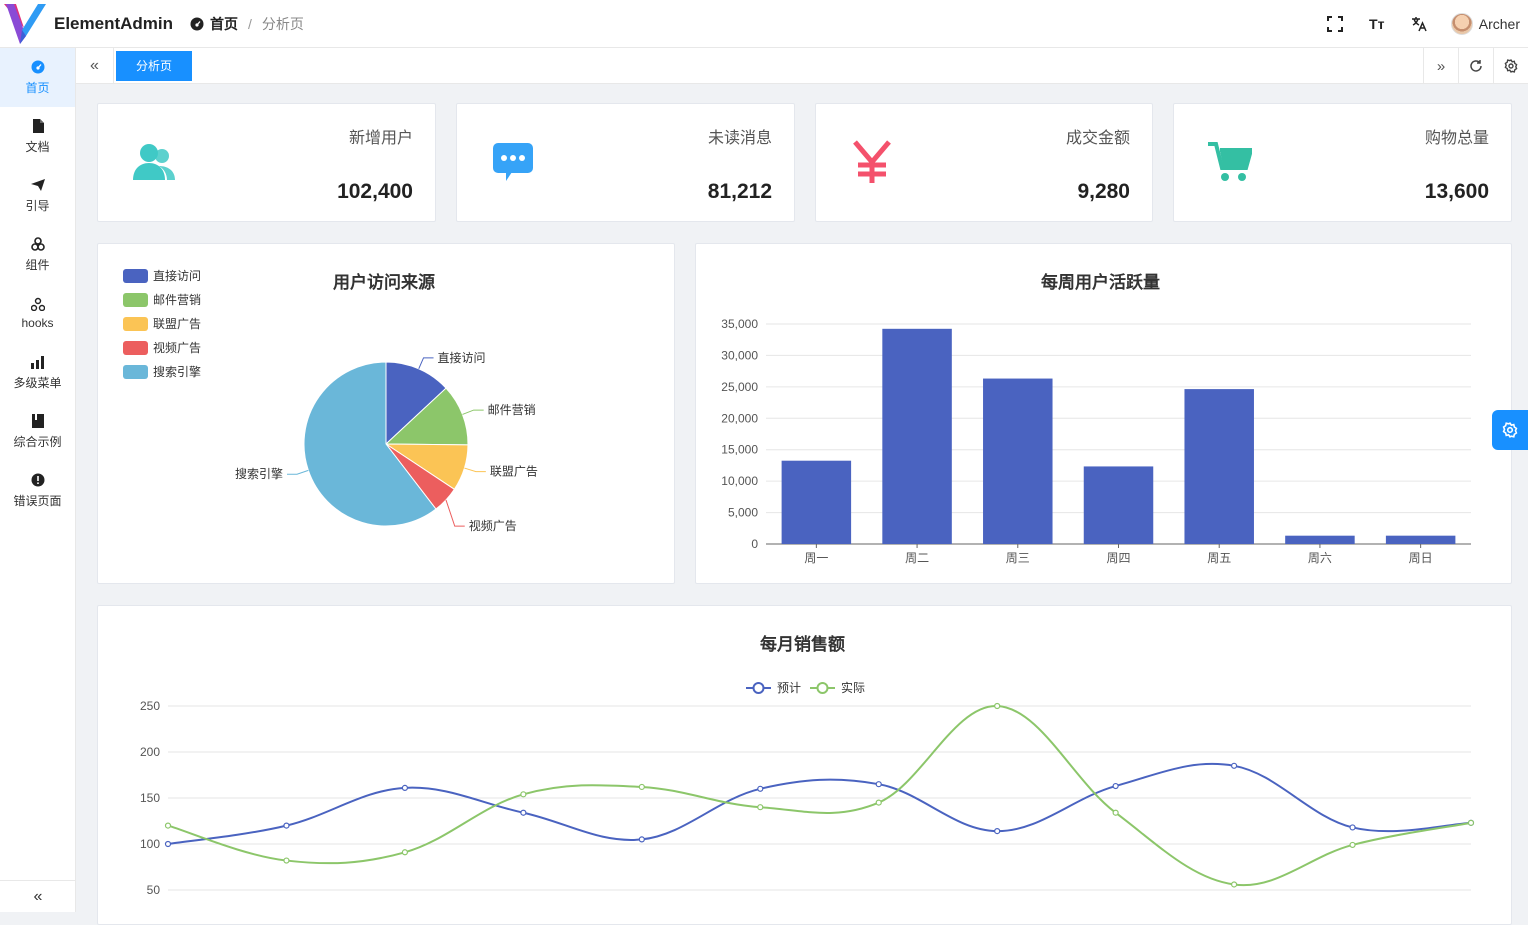 This screenshot has width=1528, height=925. Describe the element at coordinates (816, 558) in the screenshot. I see `x-tick-label: 周一` at that location.